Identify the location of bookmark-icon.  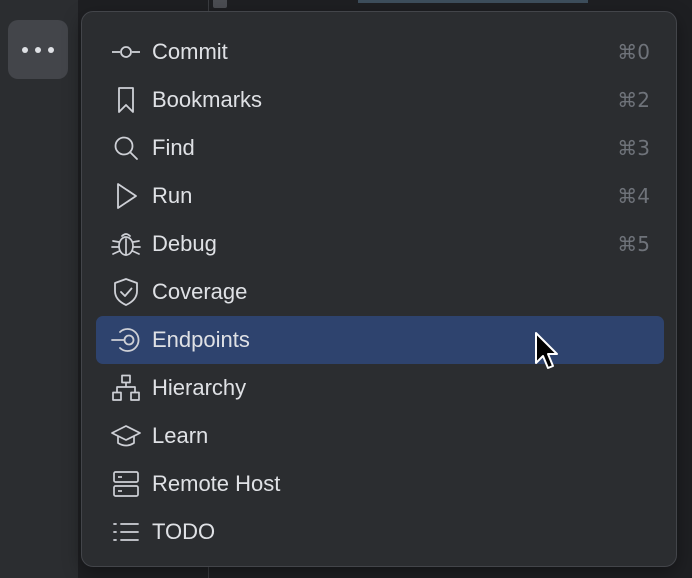
(126, 100).